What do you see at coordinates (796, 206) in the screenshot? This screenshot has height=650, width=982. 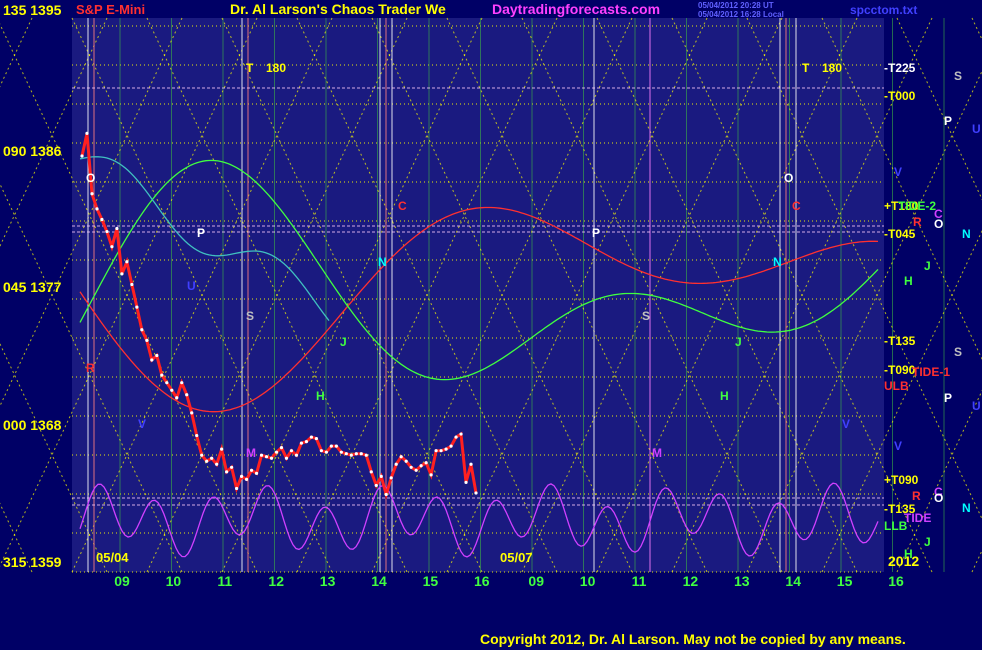 I see `planet-marker-right: C` at bounding box center [796, 206].